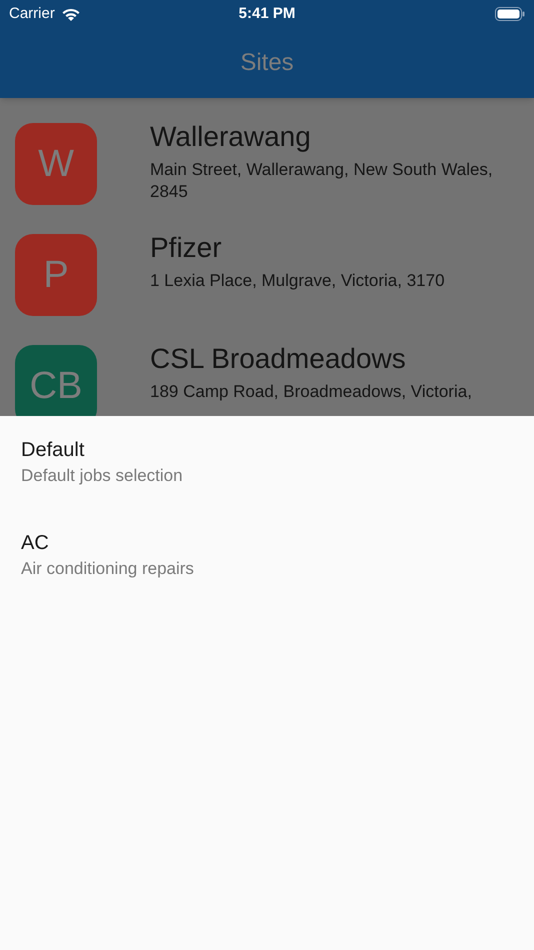  What do you see at coordinates (102, 476) in the screenshot?
I see `option-subtitle: Default jobs selection` at bounding box center [102, 476].